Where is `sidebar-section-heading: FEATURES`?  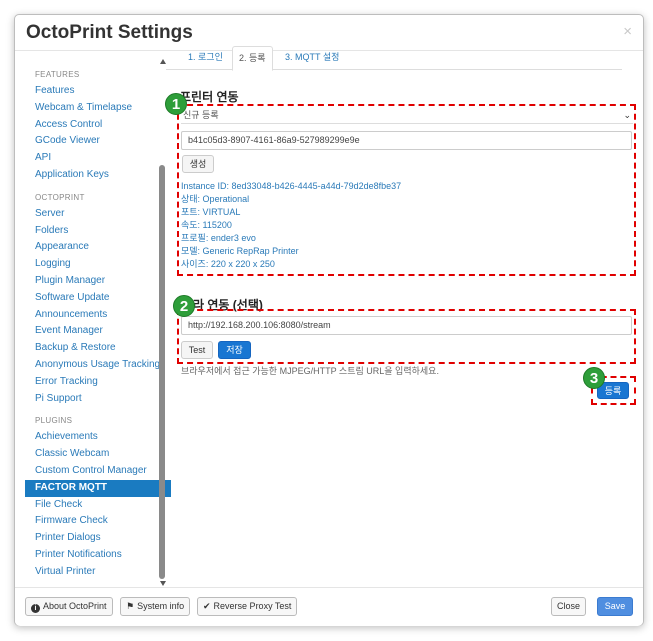
sidebar-section-heading: FEATURES is located at coordinates (57, 74).